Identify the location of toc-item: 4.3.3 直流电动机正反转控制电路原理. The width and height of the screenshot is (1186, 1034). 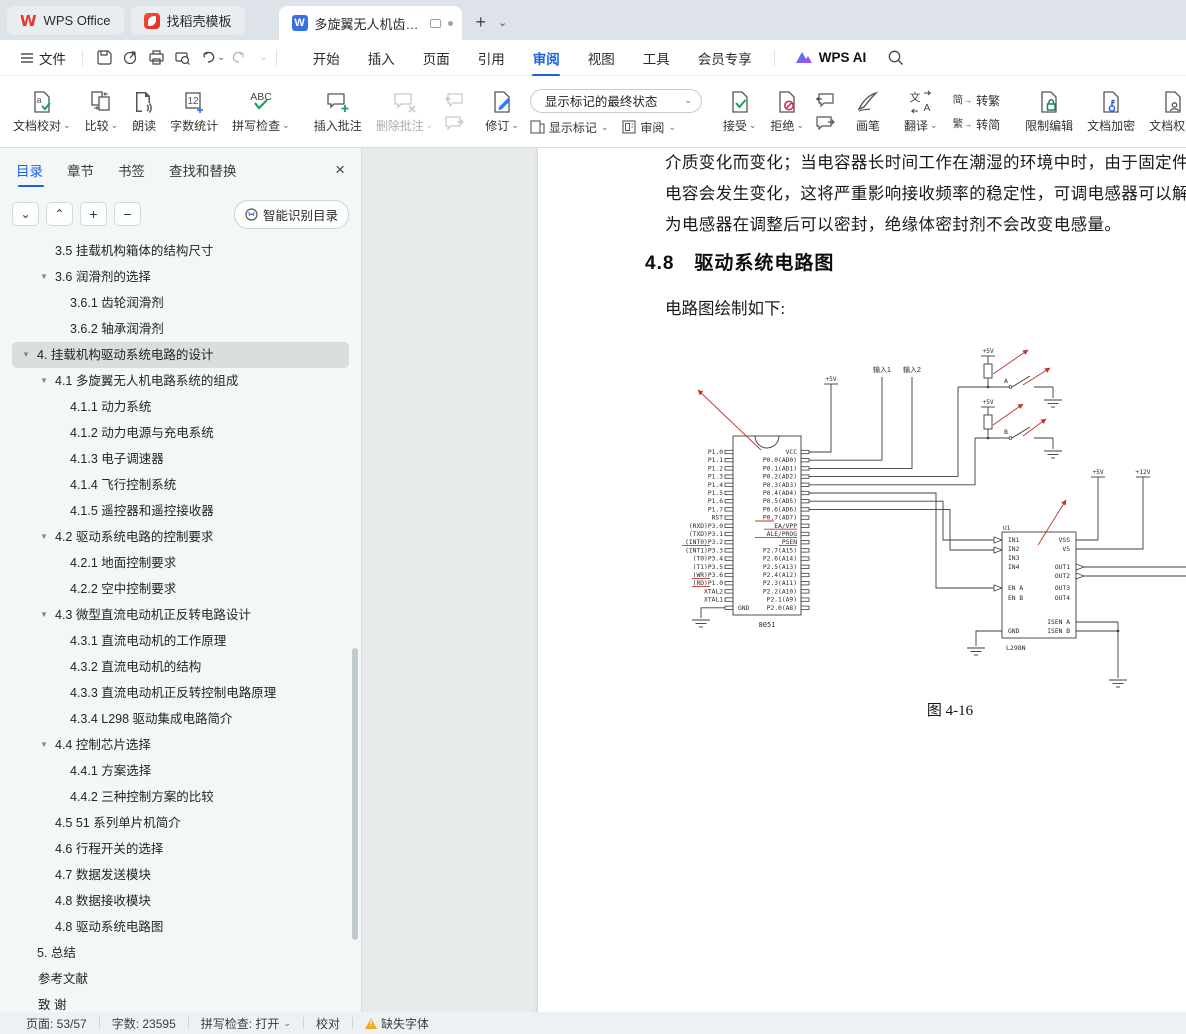
(180, 693).